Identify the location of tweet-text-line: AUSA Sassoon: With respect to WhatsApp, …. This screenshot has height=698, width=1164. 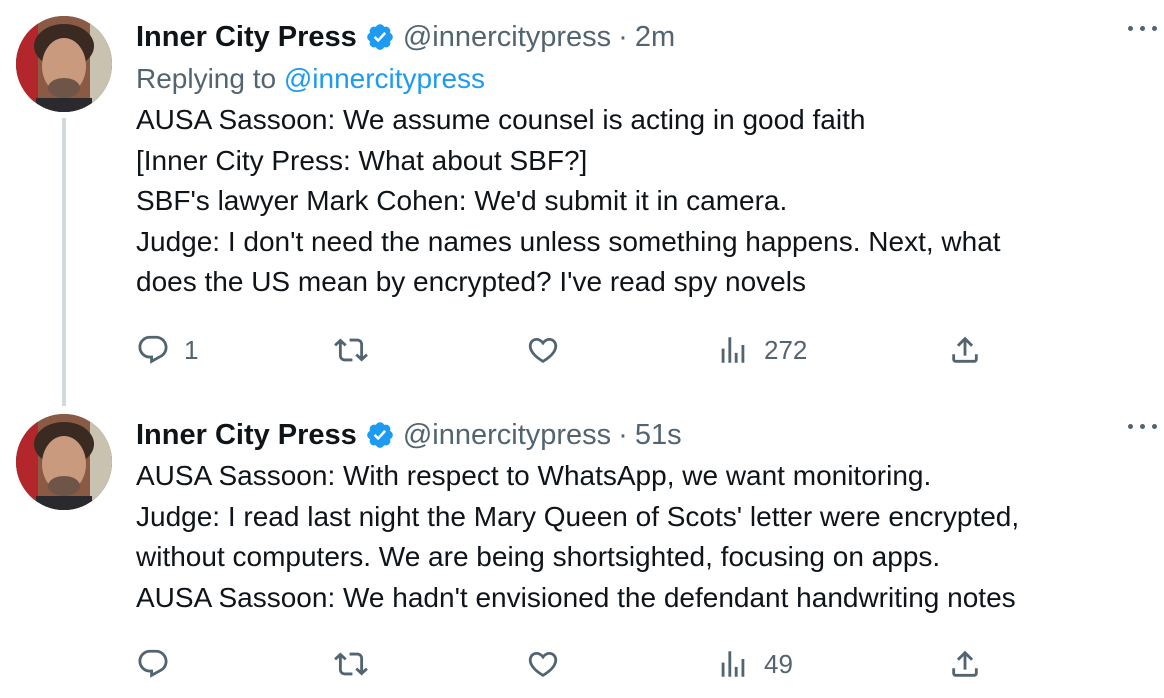
(534, 475).